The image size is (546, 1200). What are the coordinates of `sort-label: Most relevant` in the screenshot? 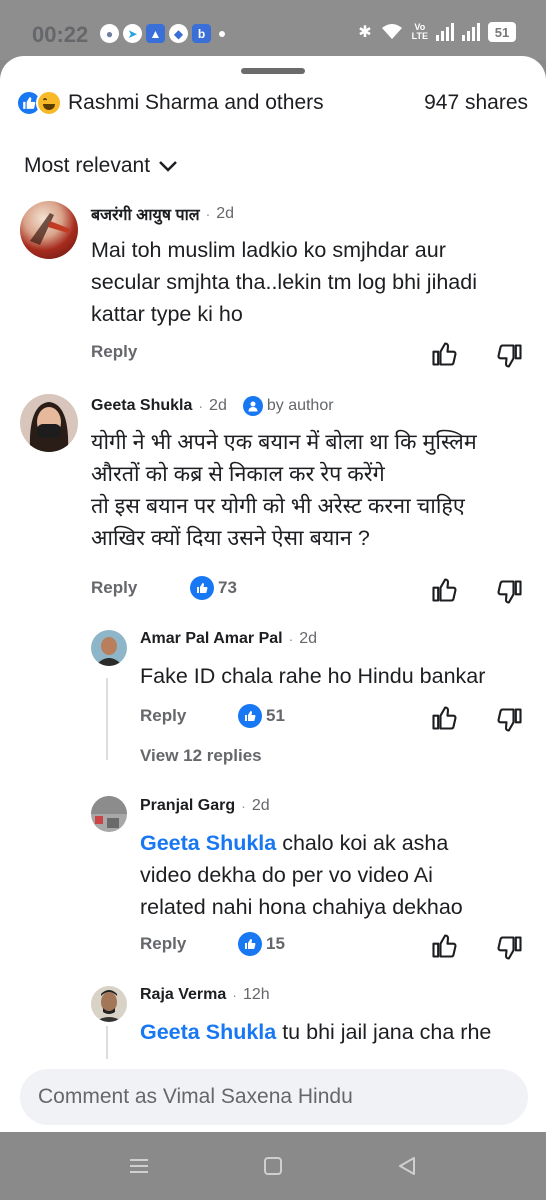 It's located at (87, 165).